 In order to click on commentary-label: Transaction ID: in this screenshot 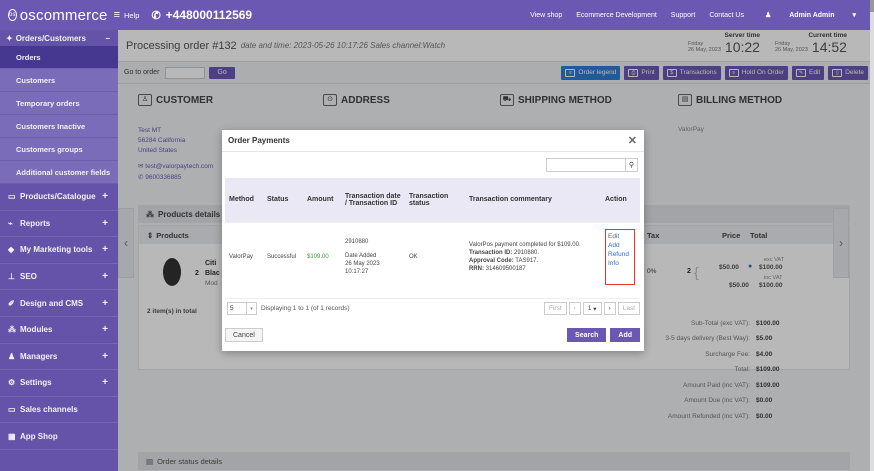, I will do `click(491, 253)`.